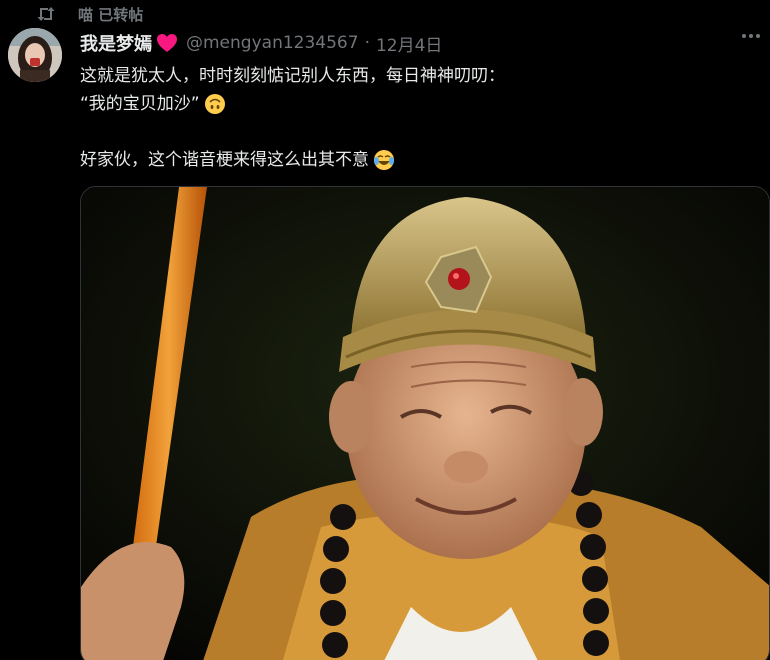  I want to click on tweet-line-3: 好家伙，这个谐音梗来得这么出其不意, so click(224, 160).